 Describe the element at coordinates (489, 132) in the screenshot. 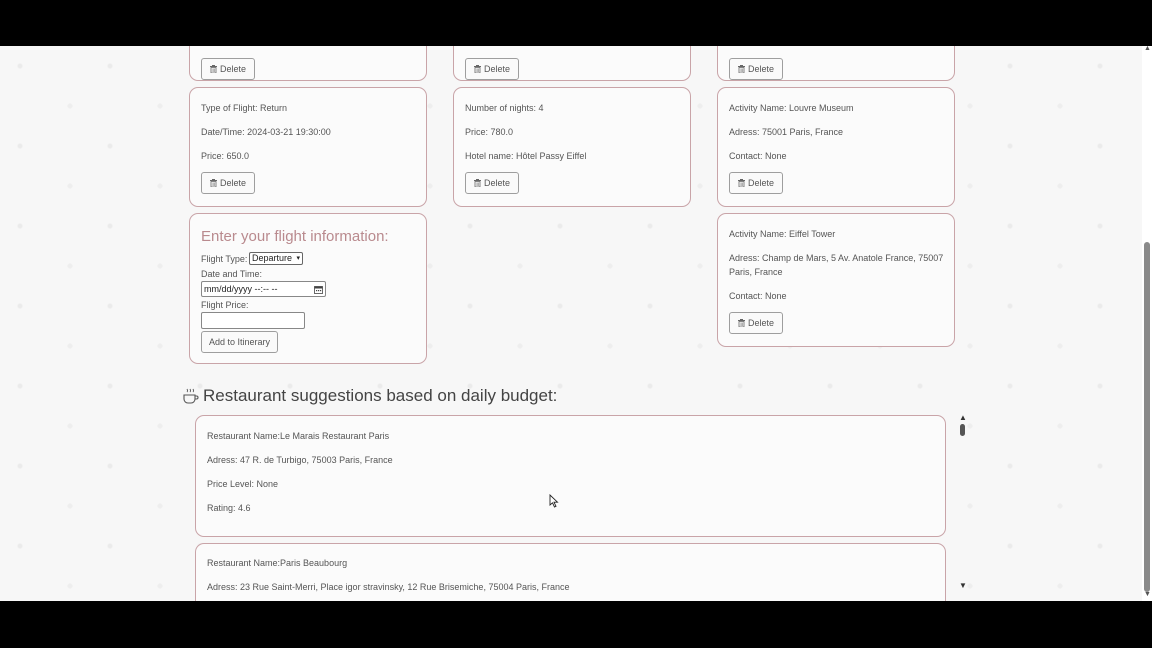

I see `hotel-price: Price: 780.0` at that location.